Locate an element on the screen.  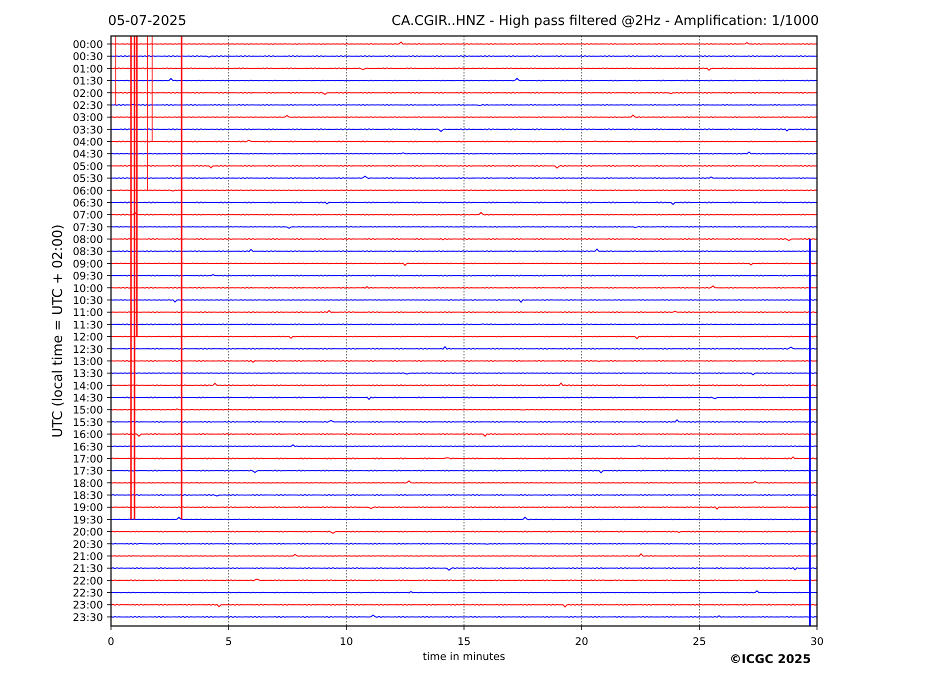
time-label: 03:00 is located at coordinates (87, 118).